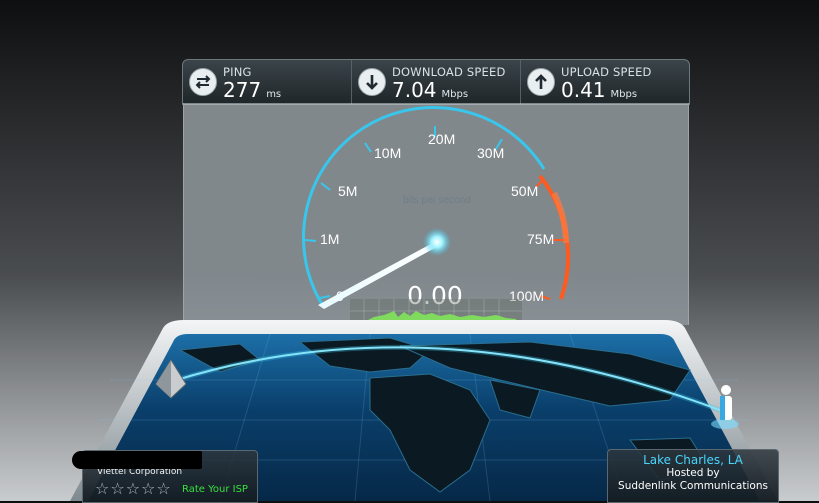 The height and width of the screenshot is (503, 819). Describe the element at coordinates (599, 90) in the screenshot. I see `upload-value: 0.41 Mbps` at that location.